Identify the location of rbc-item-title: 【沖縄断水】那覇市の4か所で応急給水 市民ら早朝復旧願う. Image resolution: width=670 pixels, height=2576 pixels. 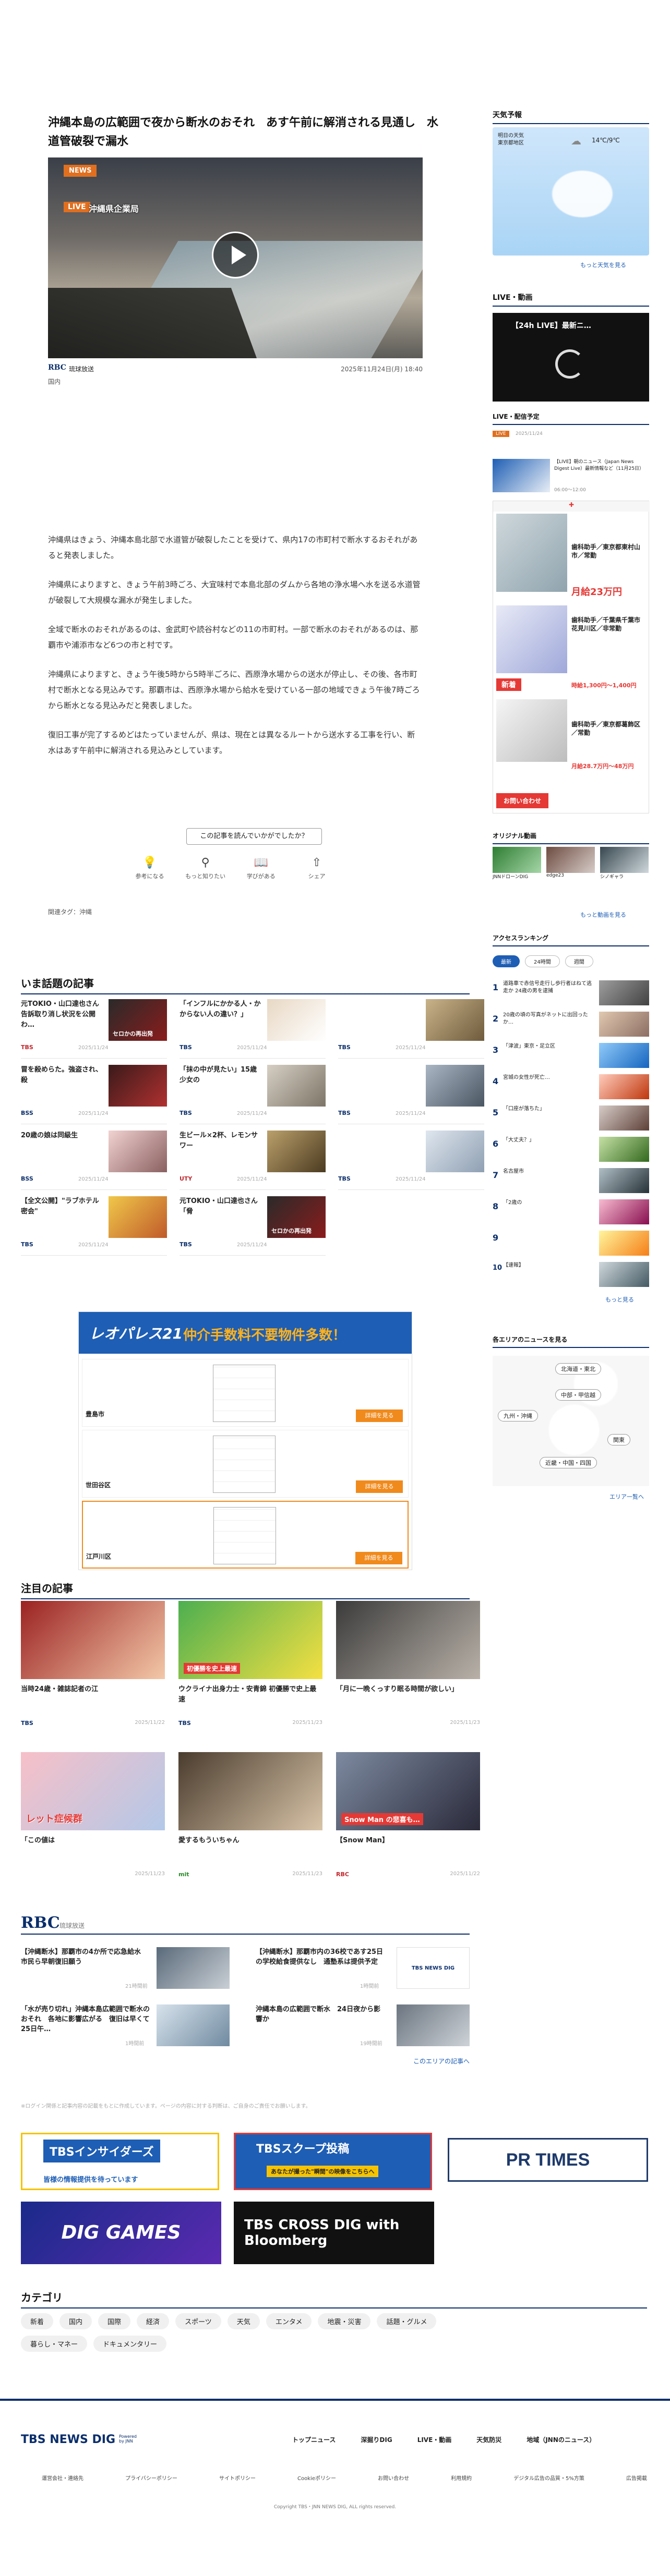
(84, 1957).